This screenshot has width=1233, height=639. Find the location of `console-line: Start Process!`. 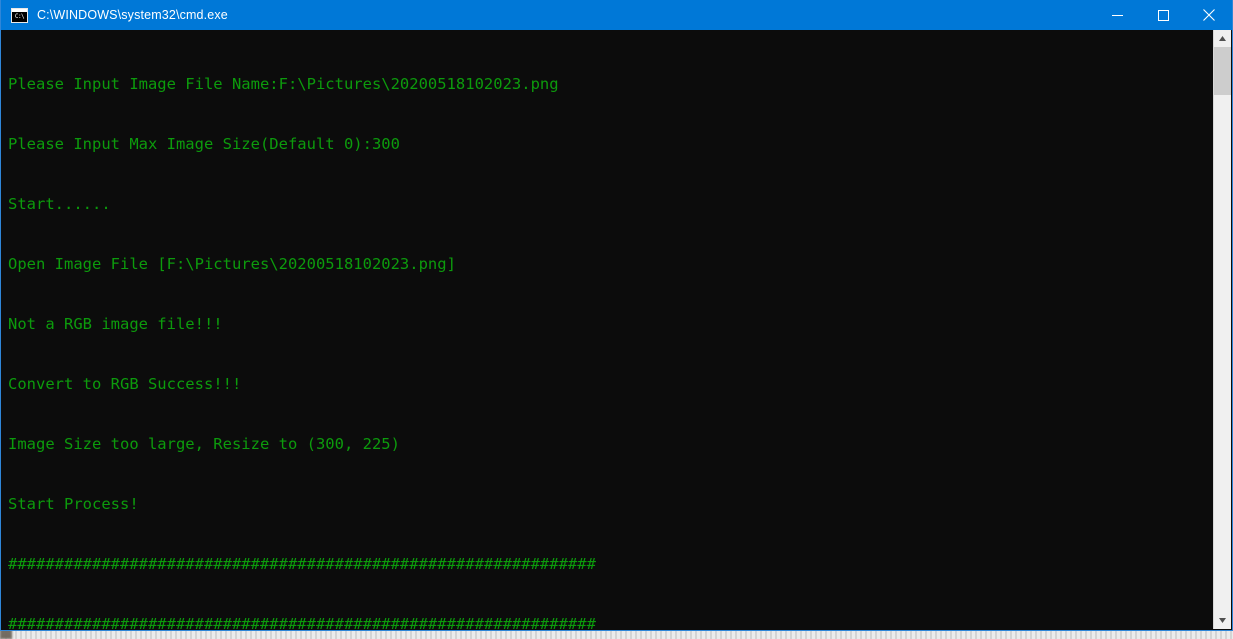

console-line: Start Process! is located at coordinates (73, 504).